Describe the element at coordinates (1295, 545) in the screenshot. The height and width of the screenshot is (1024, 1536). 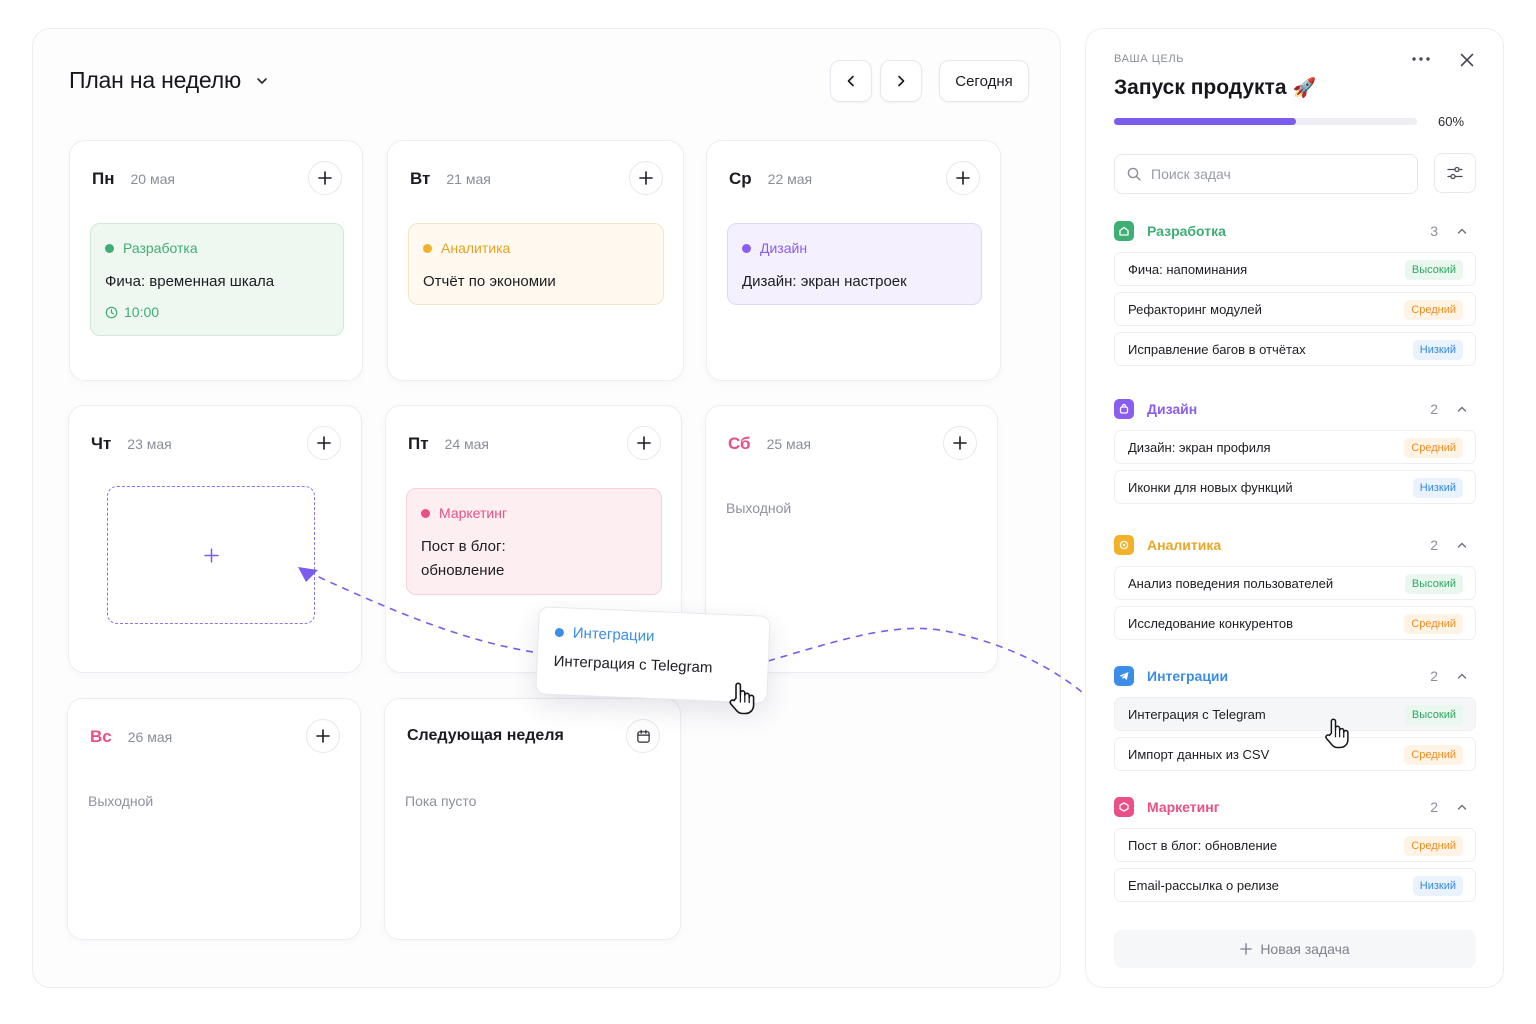
I see `group-header: Аналитика 2` at that location.